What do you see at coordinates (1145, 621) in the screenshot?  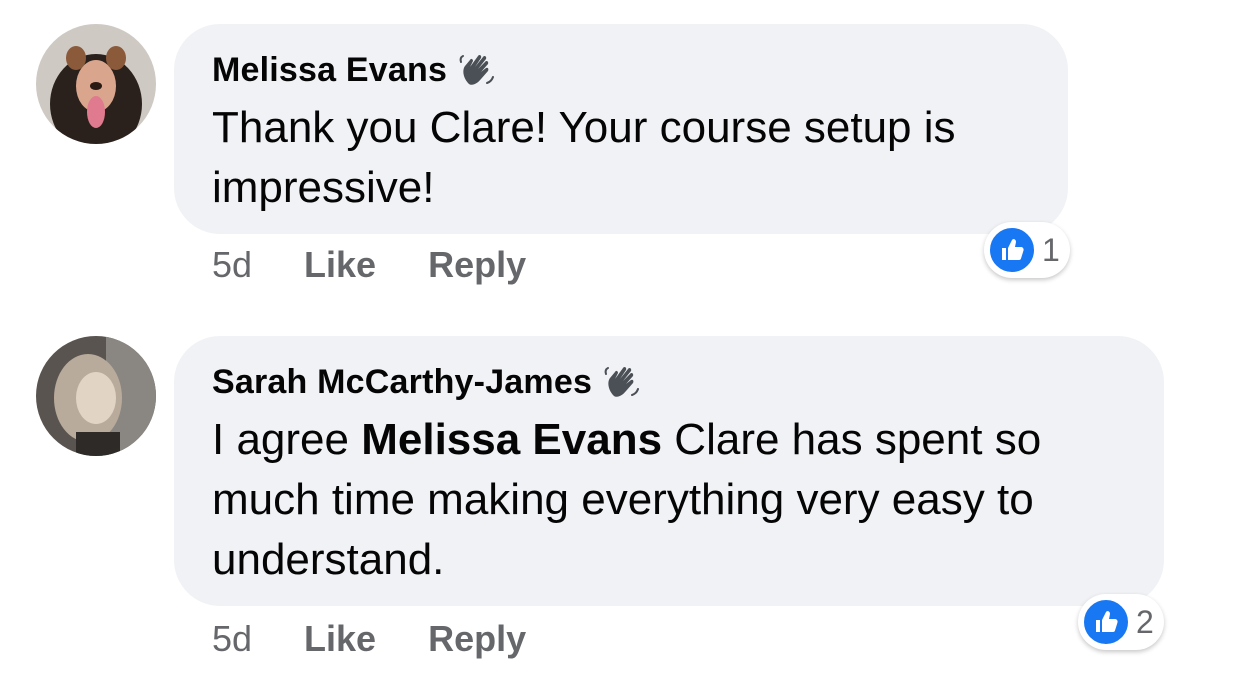 I see `reaction-count: 2` at bounding box center [1145, 621].